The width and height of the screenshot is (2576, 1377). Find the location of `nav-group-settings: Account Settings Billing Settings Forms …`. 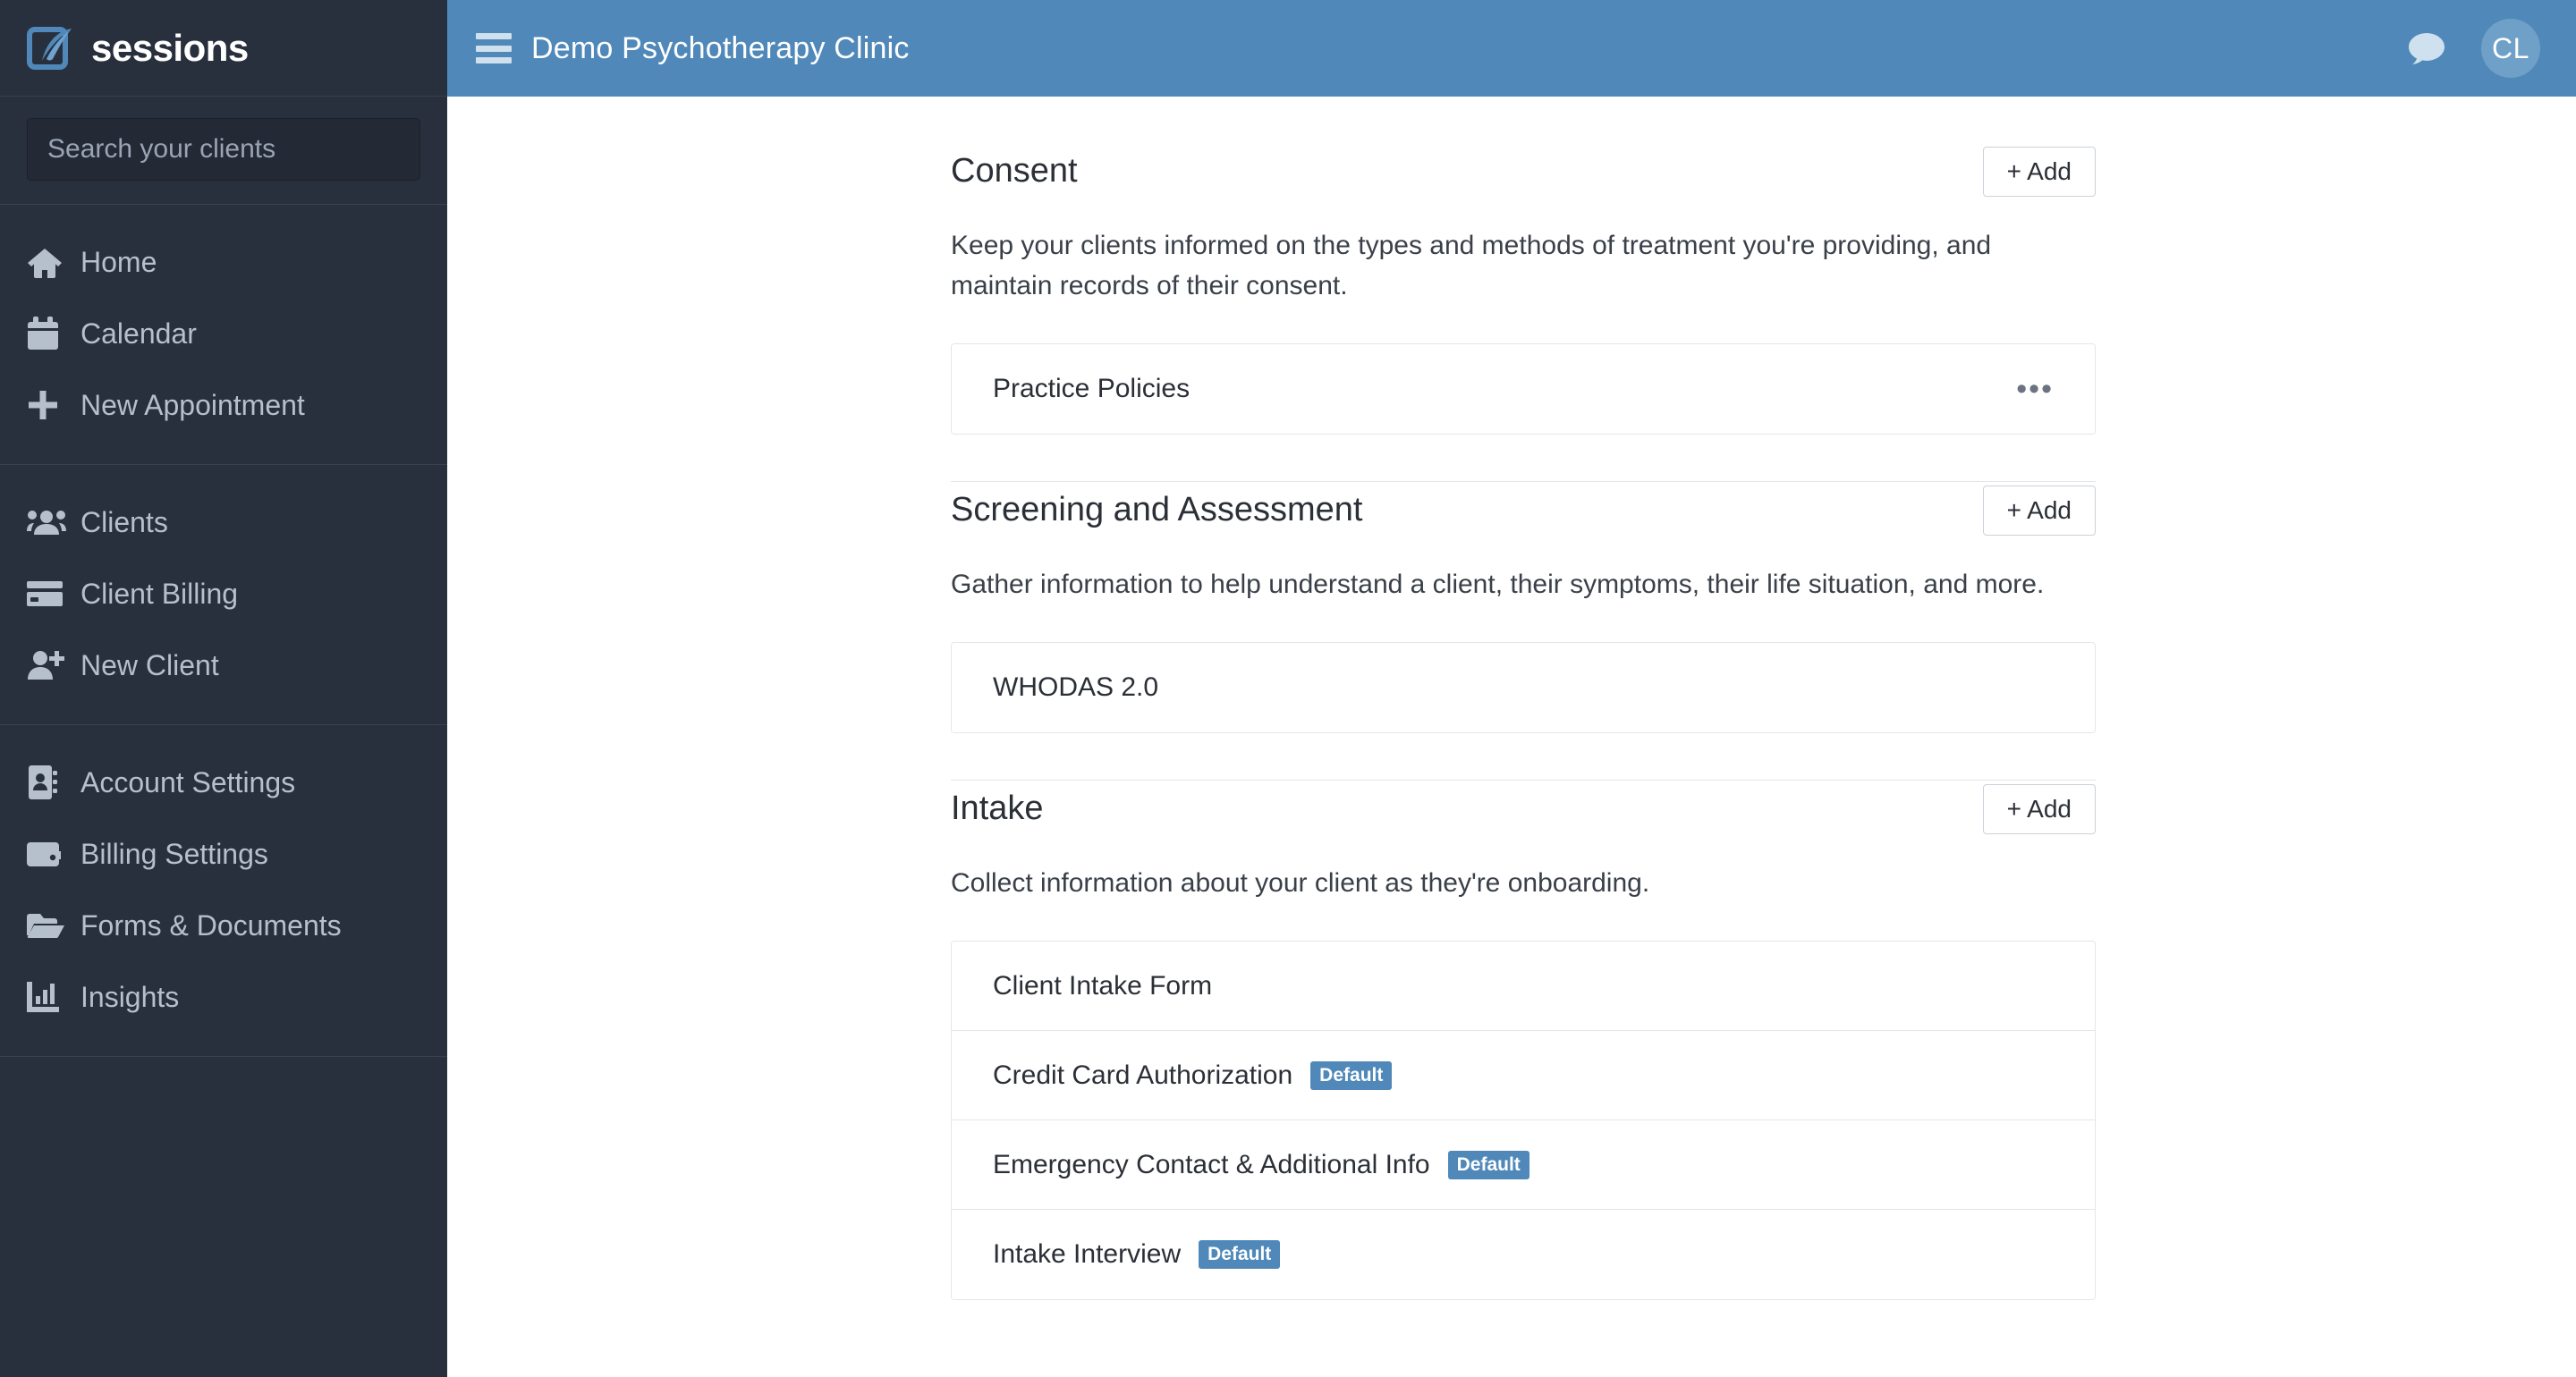

nav-group-settings: Account Settings Billing Settings Forms … is located at coordinates (223, 891).